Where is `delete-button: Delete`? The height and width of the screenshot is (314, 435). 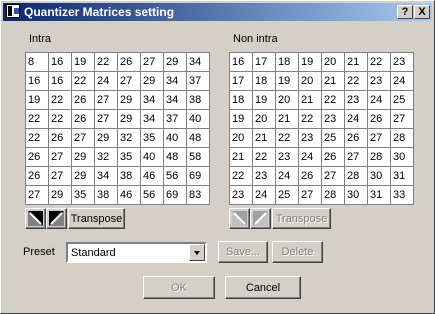
delete-button: Delete is located at coordinates (297, 252).